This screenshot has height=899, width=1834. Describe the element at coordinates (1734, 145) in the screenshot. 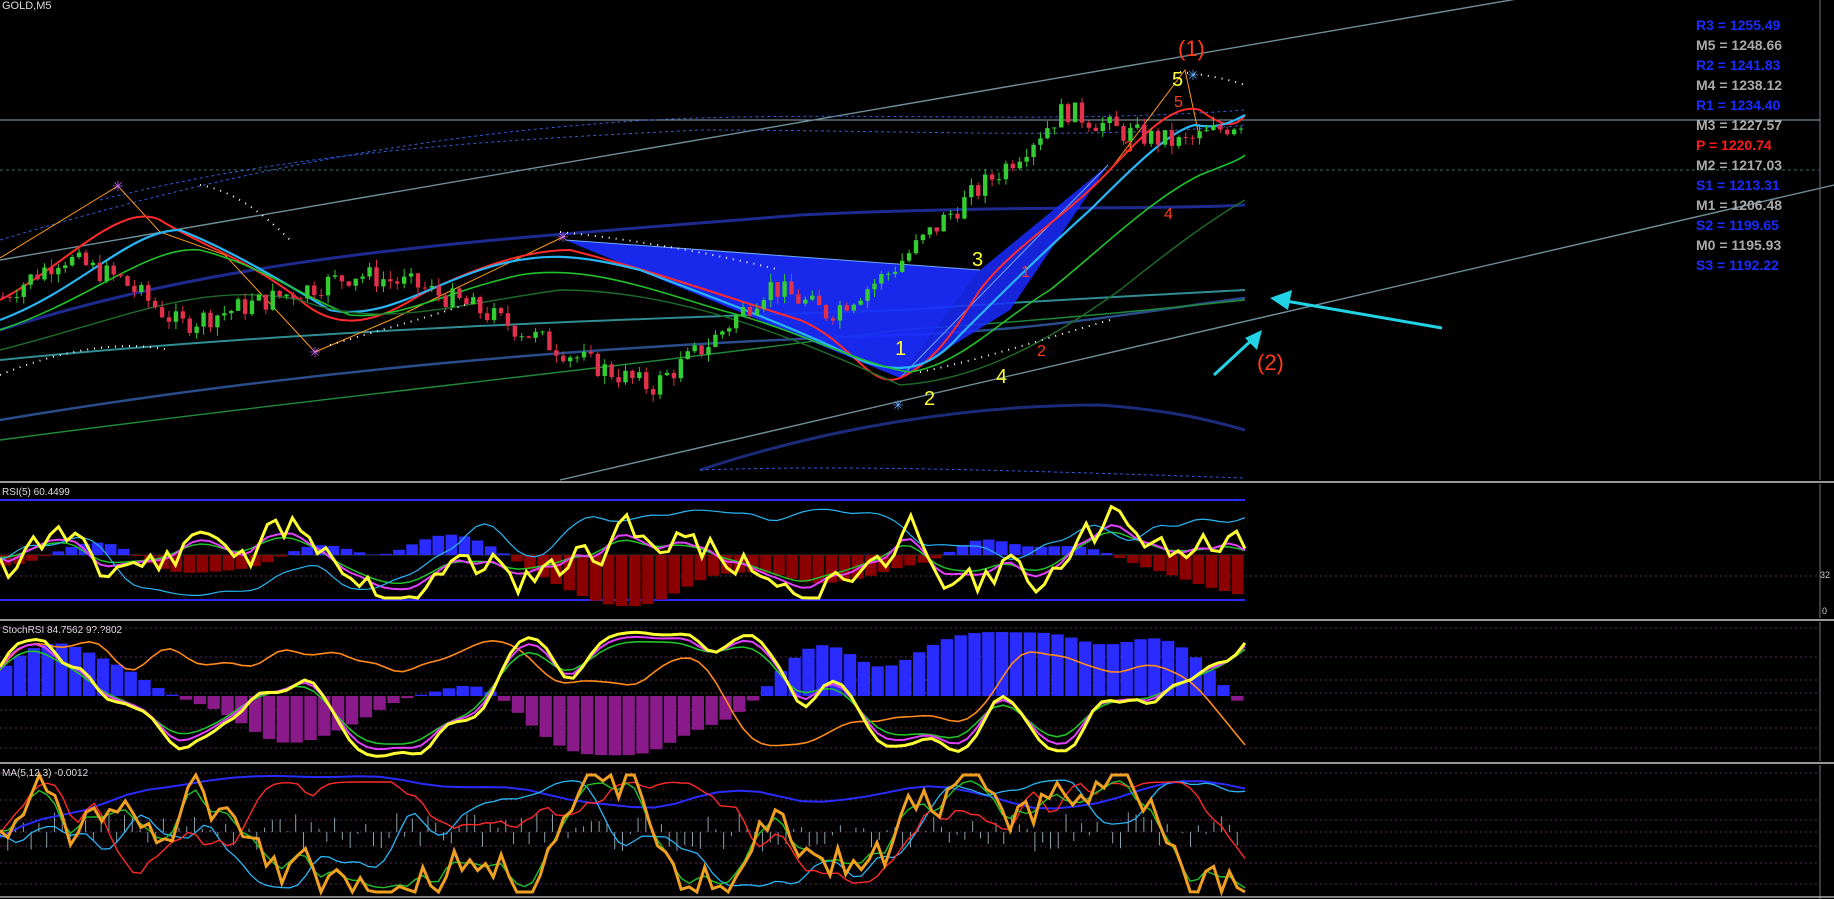

I see `pivot-p: P = 1220.74` at that location.